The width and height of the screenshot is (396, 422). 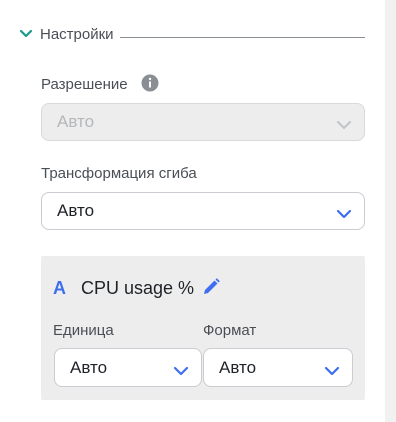 I want to click on format-select: Авто, so click(x=278, y=367).